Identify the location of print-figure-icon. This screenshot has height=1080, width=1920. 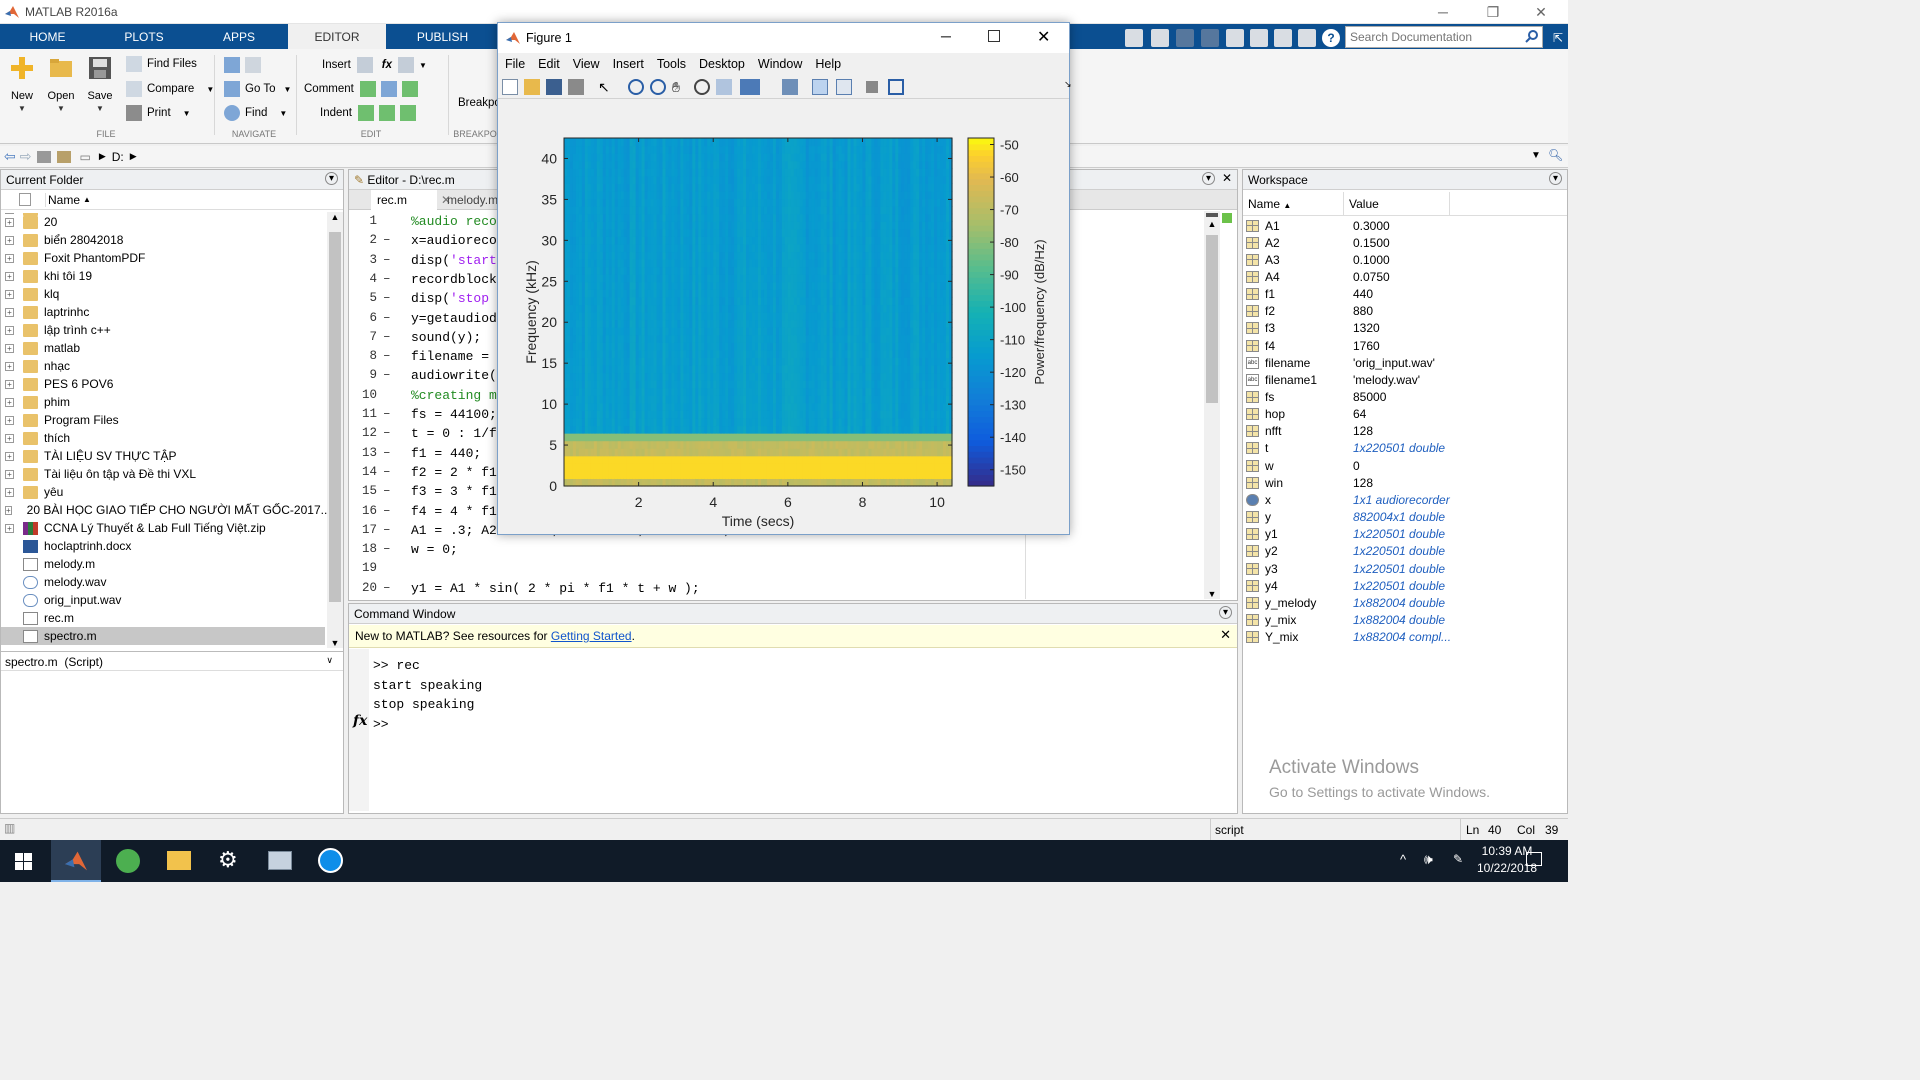
(576, 87).